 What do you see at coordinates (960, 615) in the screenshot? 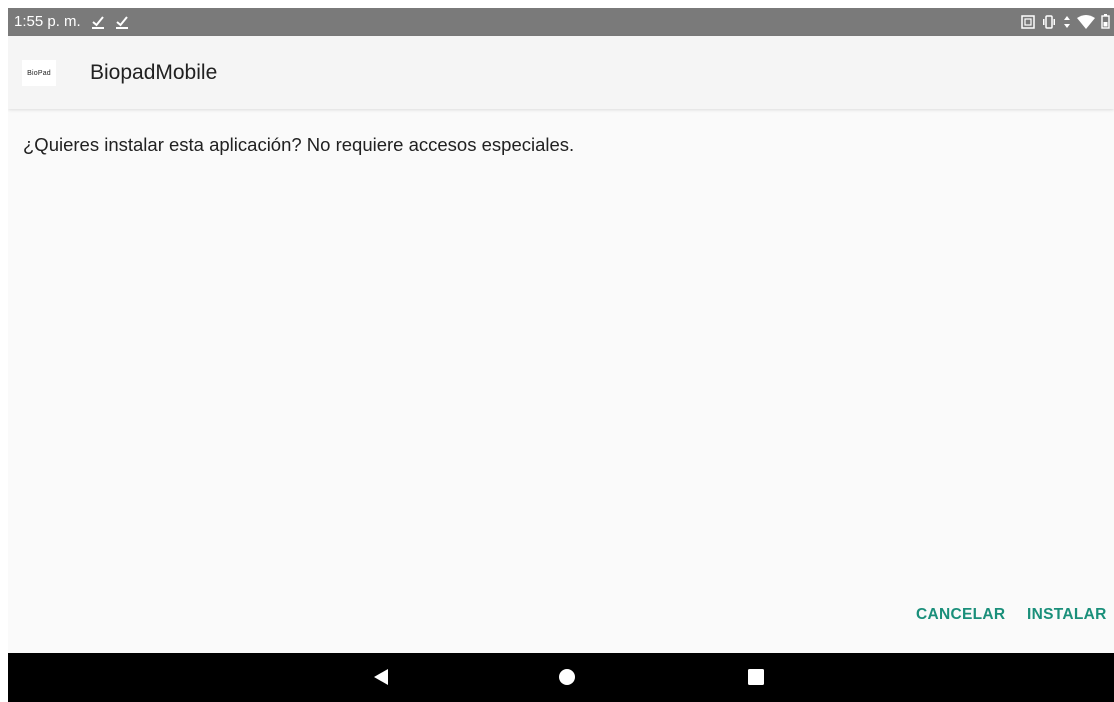
I see `cancel-button: CANCELAR` at bounding box center [960, 615].